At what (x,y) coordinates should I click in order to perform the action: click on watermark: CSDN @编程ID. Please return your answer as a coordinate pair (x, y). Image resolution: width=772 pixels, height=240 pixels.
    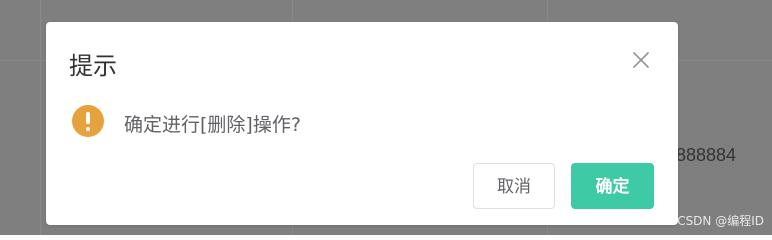
    Looking at the image, I should click on (720, 221).